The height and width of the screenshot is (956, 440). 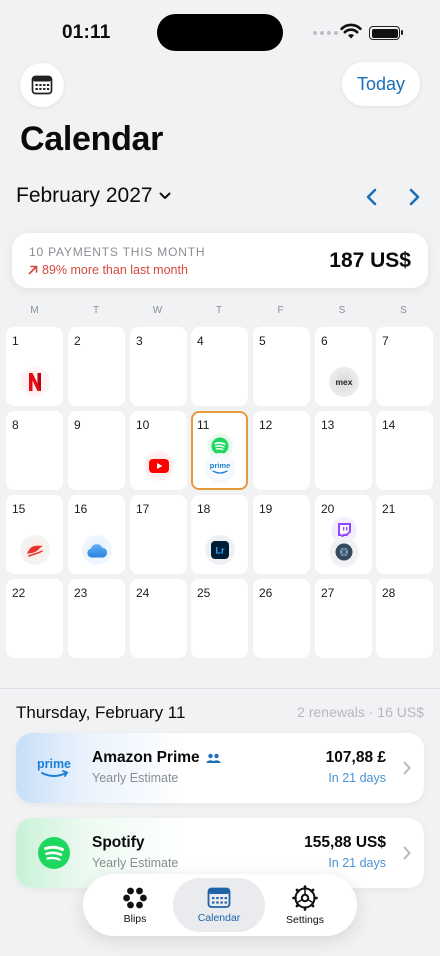 What do you see at coordinates (355, 757) in the screenshot?
I see `subscription-price: 107,88 £` at bounding box center [355, 757].